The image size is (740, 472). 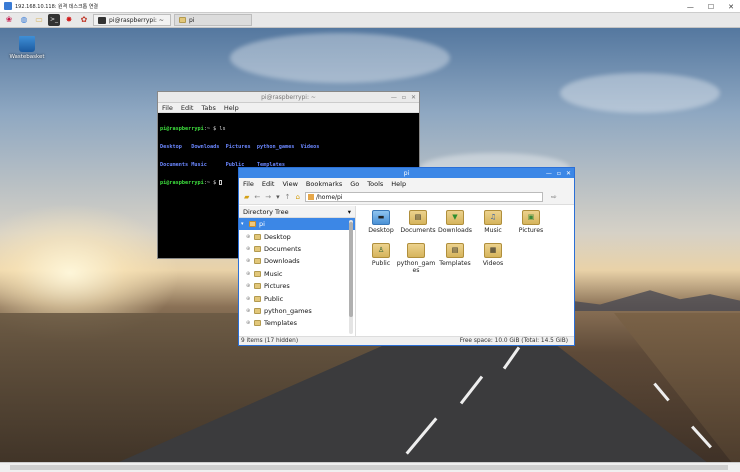 I want to click on tree-item-public: ⊕ Public, so click(x=297, y=298).